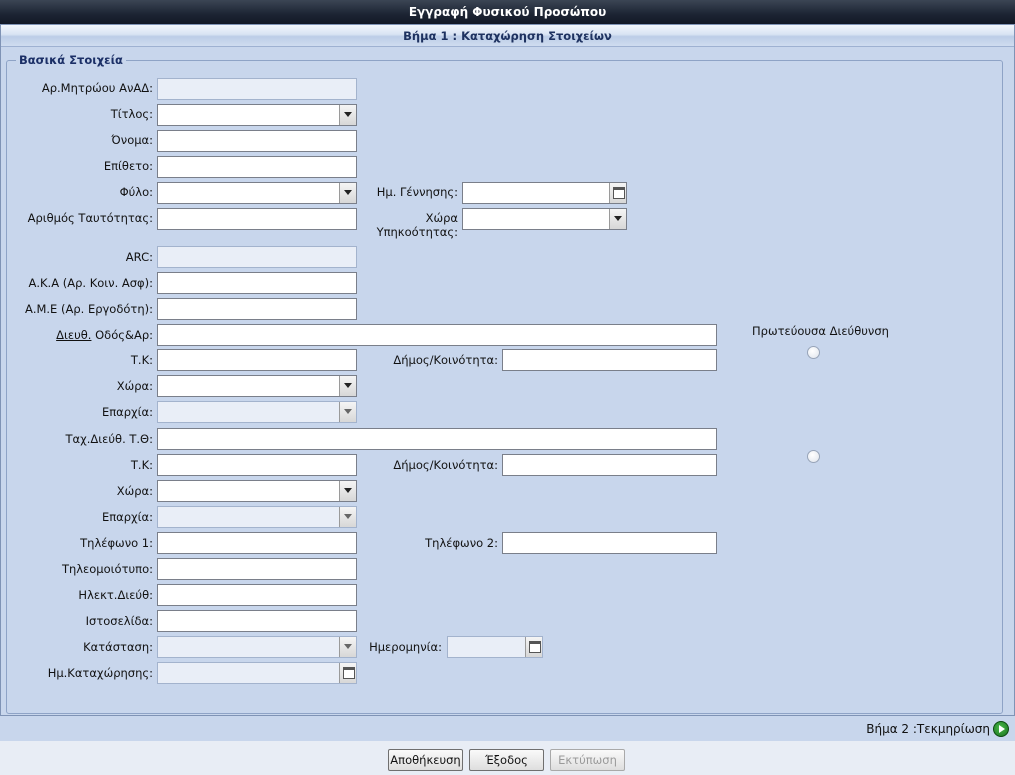  What do you see at coordinates (507, 12) in the screenshot?
I see `window-title: Εγγραφή Φυσικού Προσώπου` at bounding box center [507, 12].